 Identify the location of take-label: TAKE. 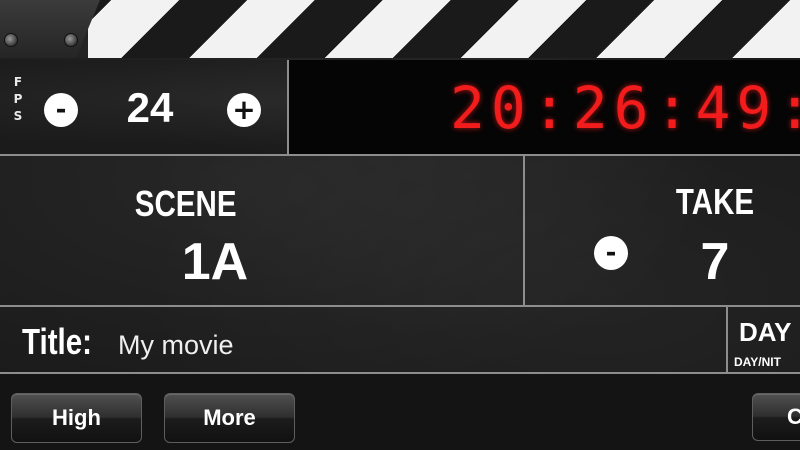
(715, 201).